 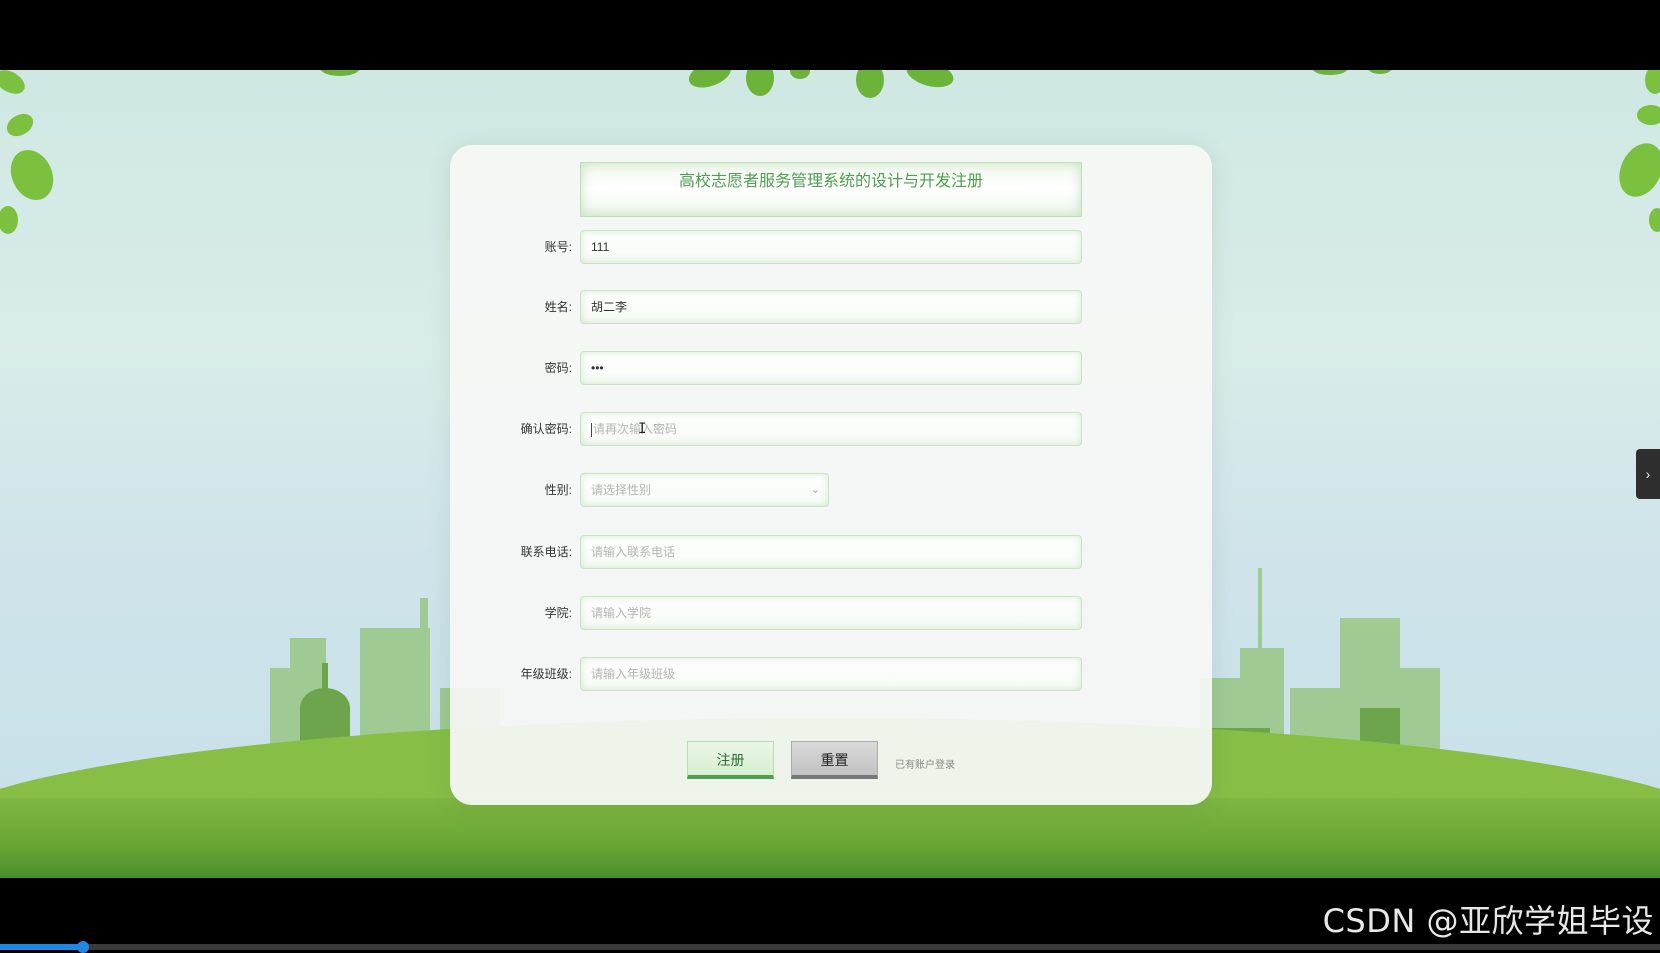 I want to click on leaves-left-icon, so click(x=27, y=152).